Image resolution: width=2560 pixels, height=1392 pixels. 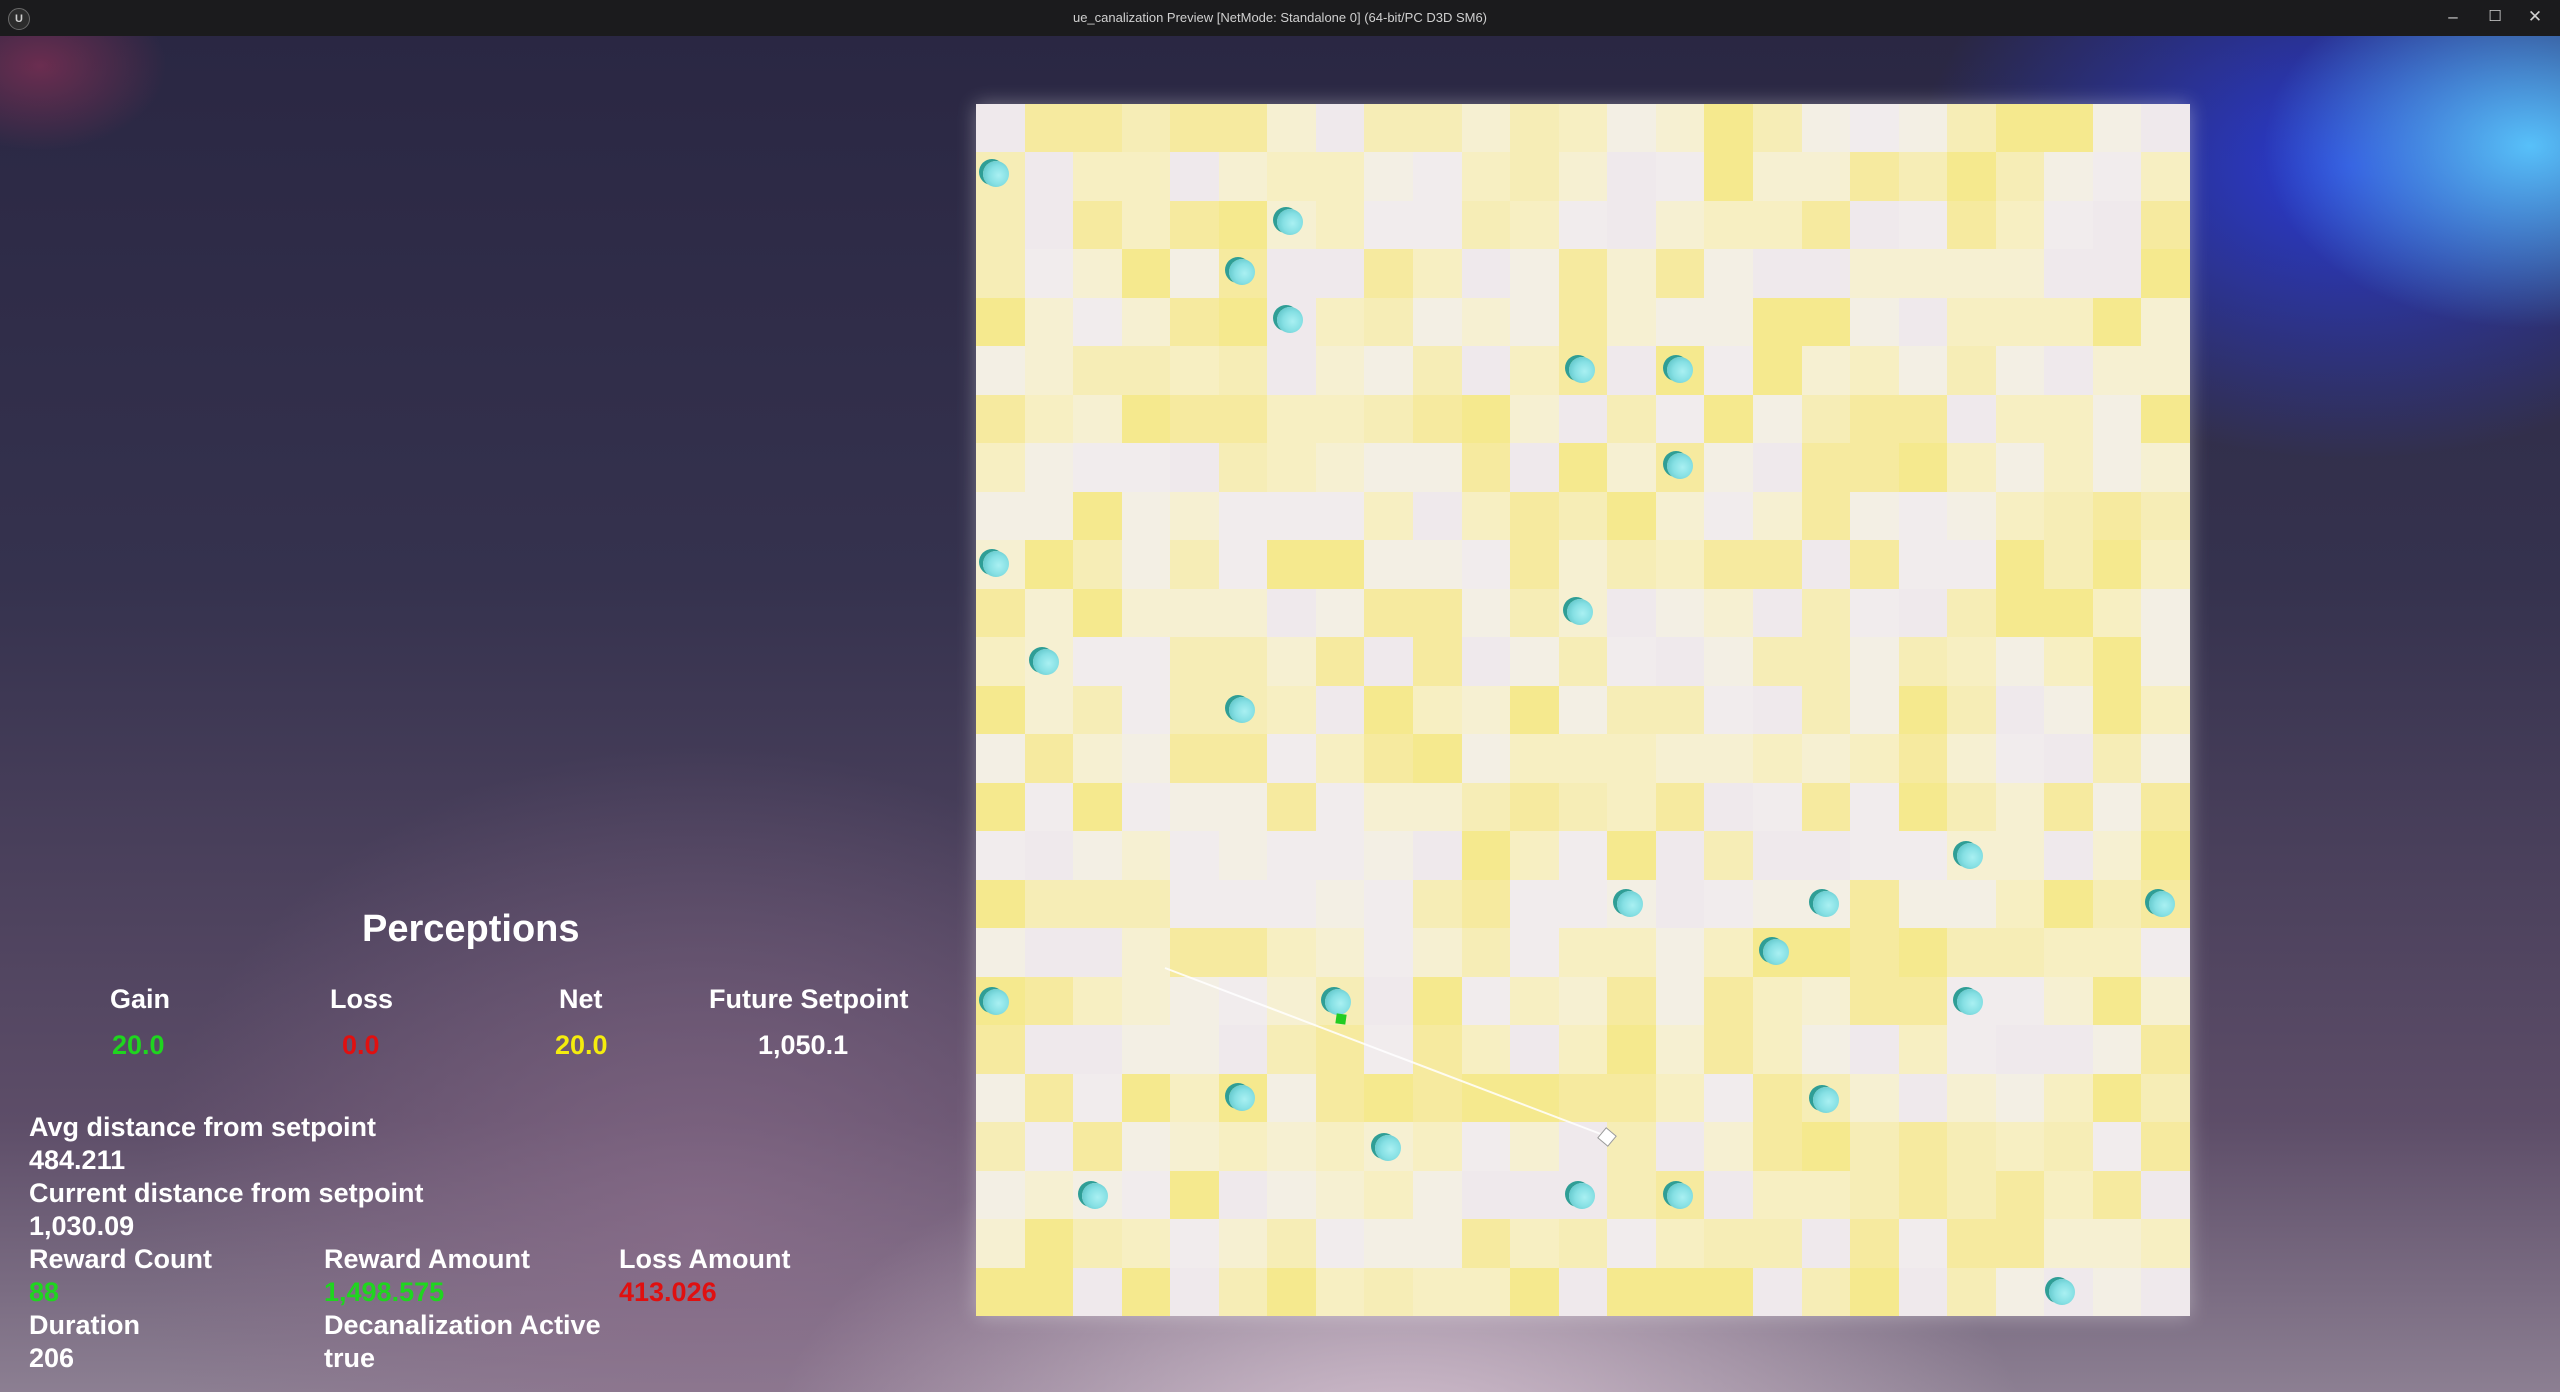 What do you see at coordinates (140, 999) in the screenshot?
I see `gain-label: Gain` at bounding box center [140, 999].